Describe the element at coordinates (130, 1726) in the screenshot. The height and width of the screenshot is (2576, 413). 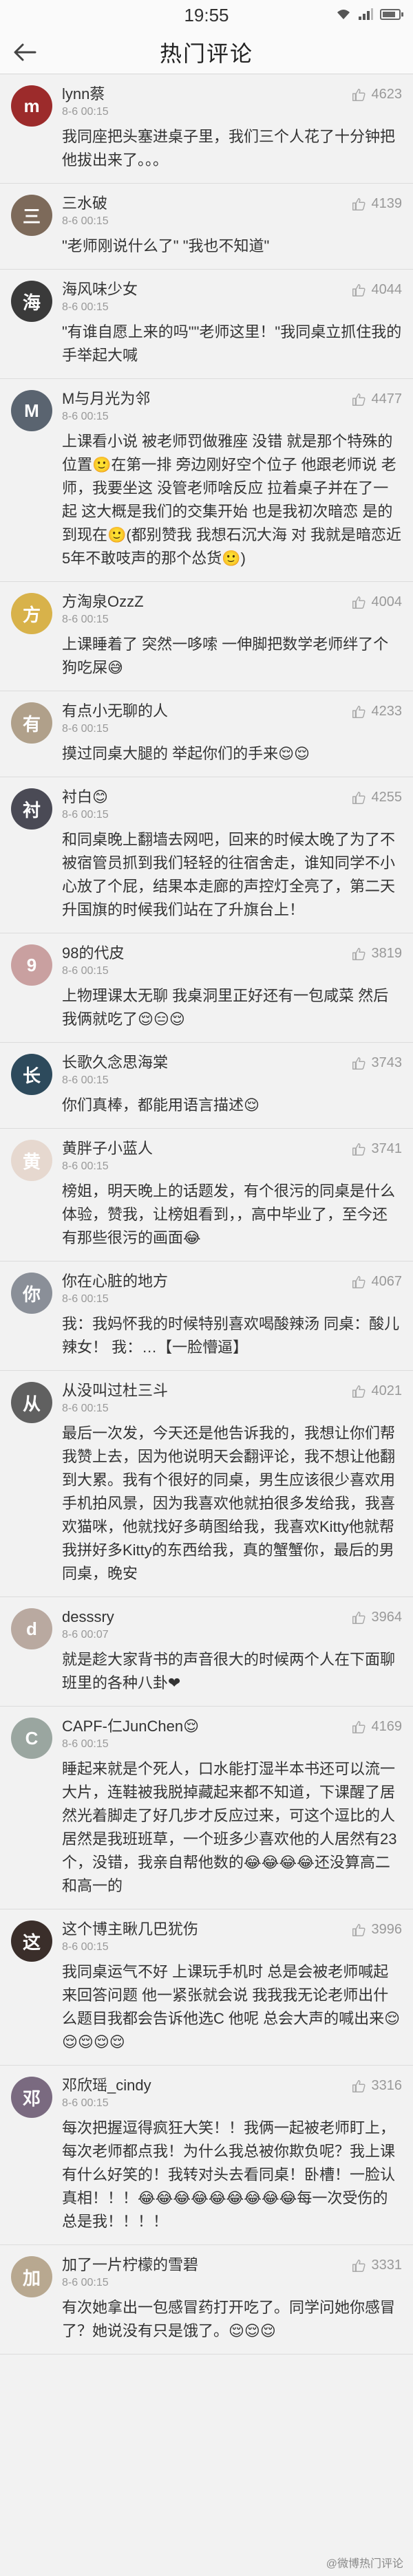
I see `comment-username: CAPF-仁JunChen😌` at that location.